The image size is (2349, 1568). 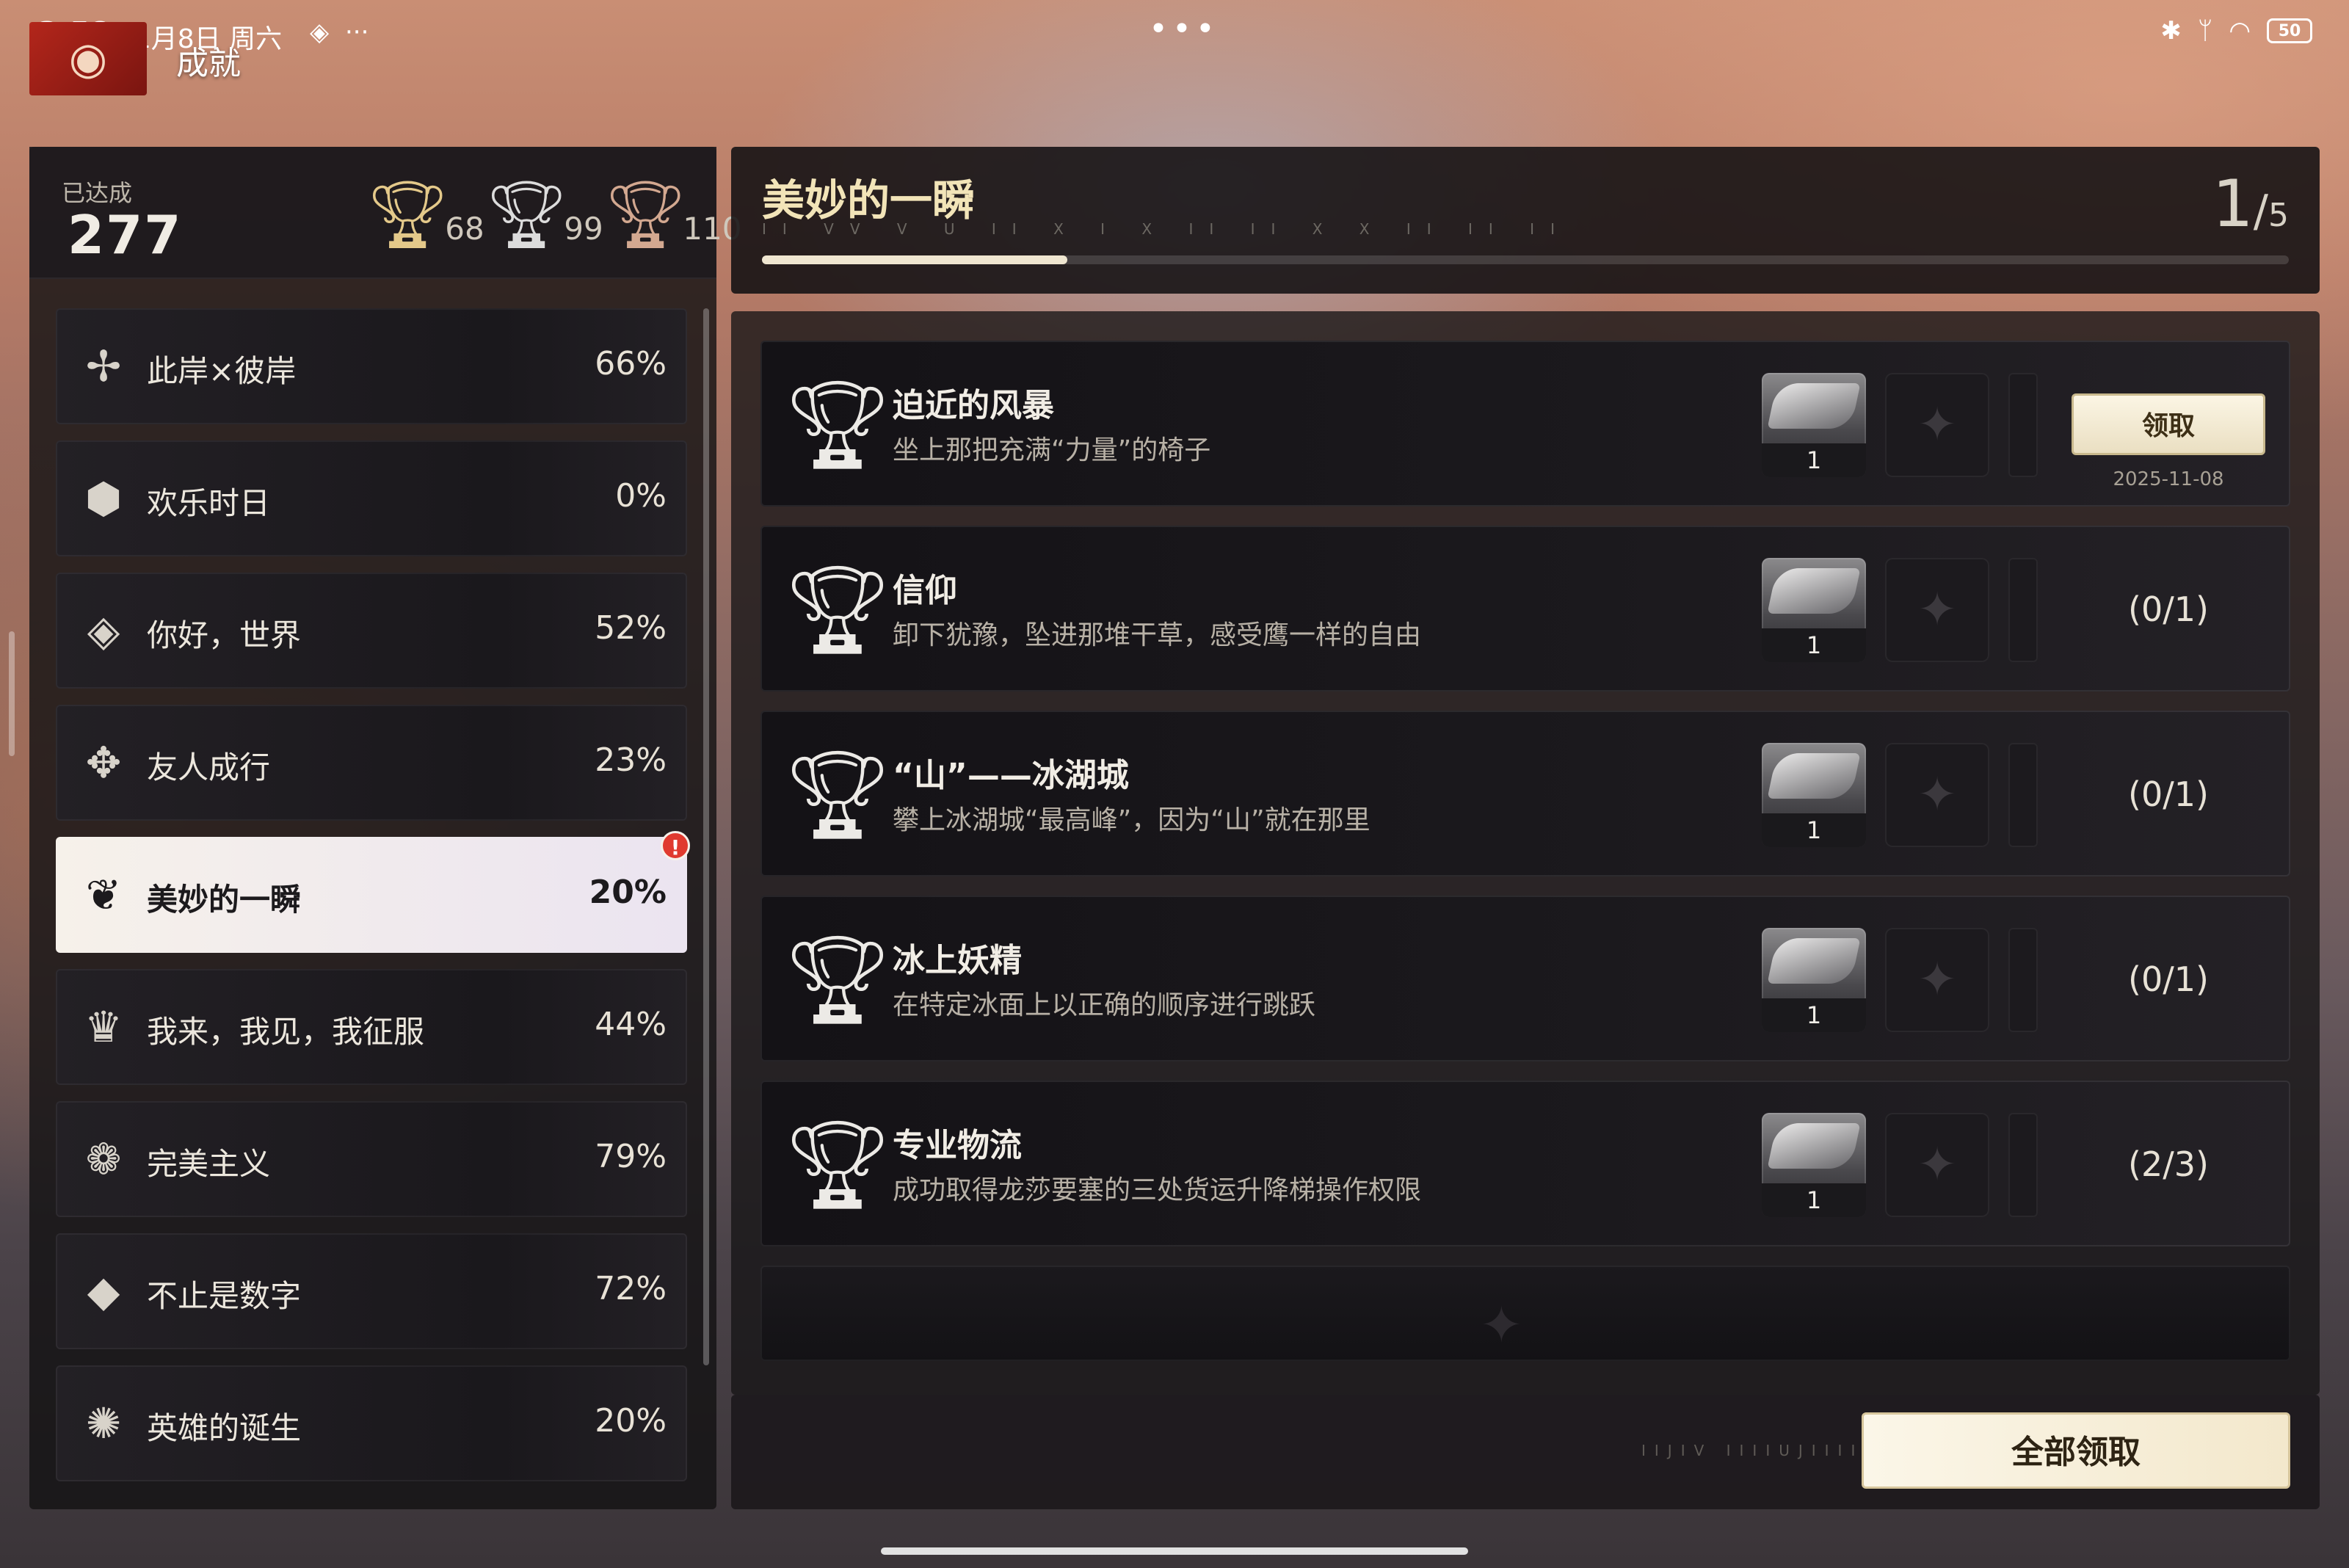 What do you see at coordinates (706, 836) in the screenshot?
I see `category-scrollbar` at bounding box center [706, 836].